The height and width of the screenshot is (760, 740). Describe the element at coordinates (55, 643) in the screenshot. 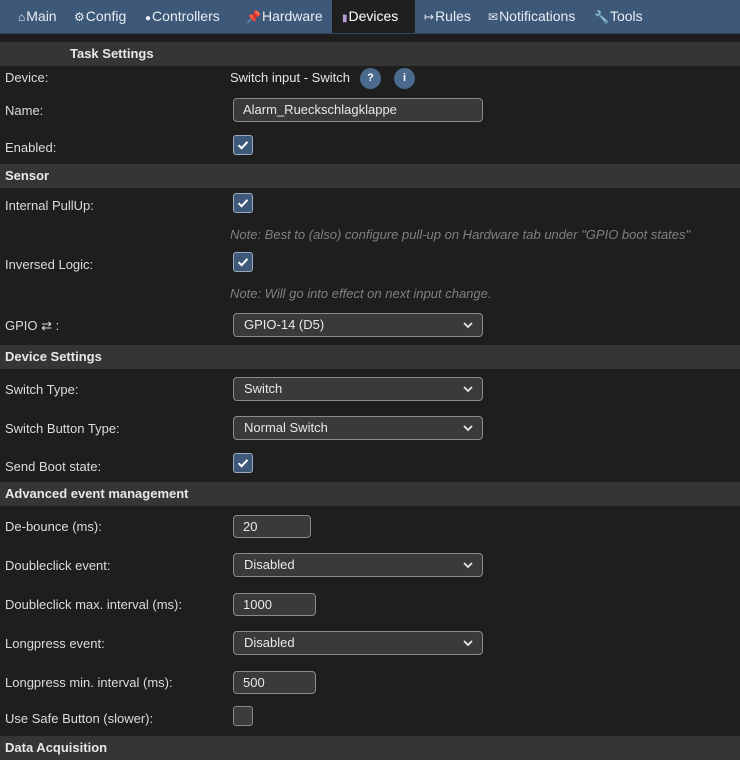

I see `longpress-label: Longpress event:` at that location.